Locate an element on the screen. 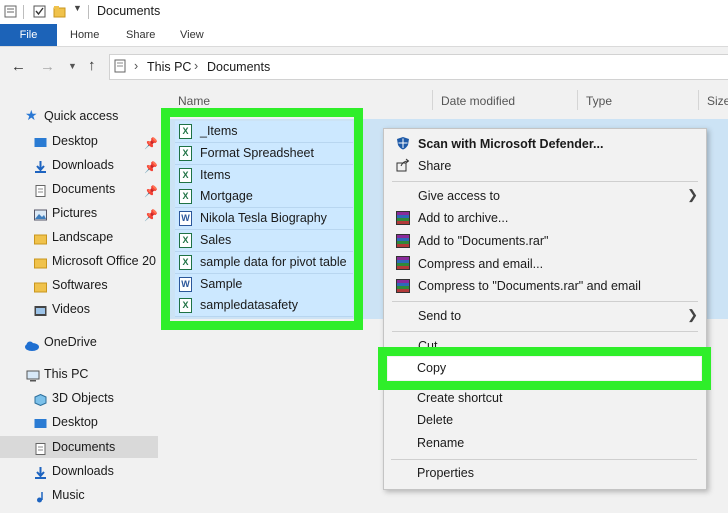 The width and height of the screenshot is (728, 513). nav-item: Desktop is located at coordinates (79, 422).